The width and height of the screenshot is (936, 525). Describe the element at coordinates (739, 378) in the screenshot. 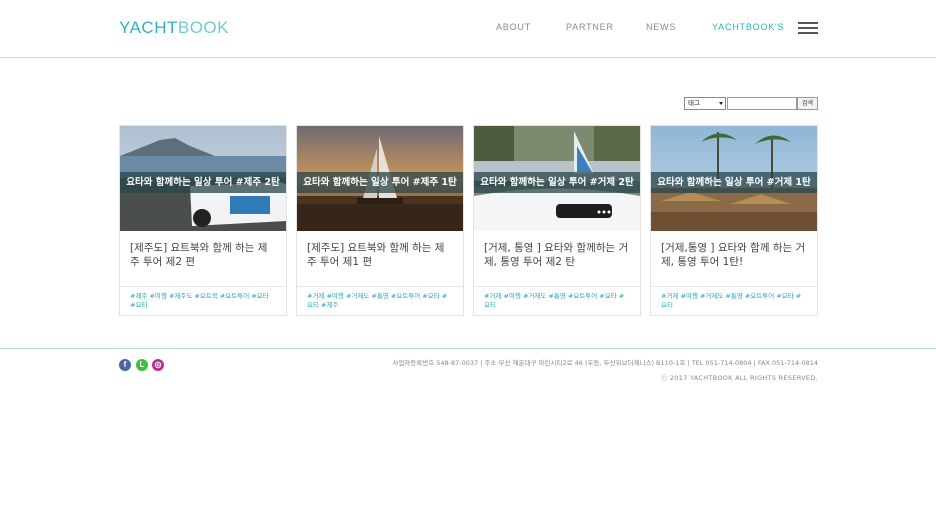

I see `copyright: ⓒ 2017 YACHTBOOK ALL RIGHTS RESERVED.` at that location.